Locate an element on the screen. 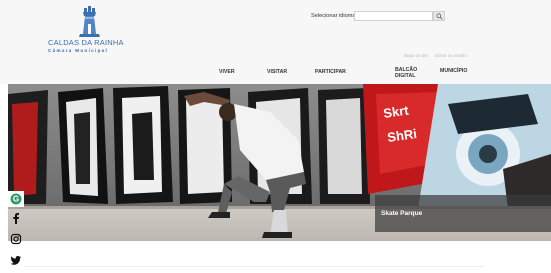 This screenshot has height=273, width=551. google-button: G is located at coordinates (16, 199).